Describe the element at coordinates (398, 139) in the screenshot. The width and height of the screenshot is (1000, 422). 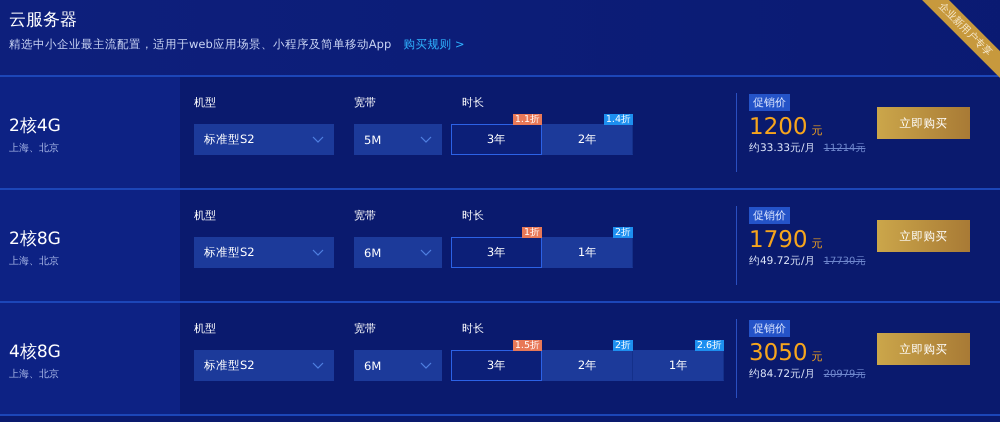
I see `bandwidth-dropdown: 5M` at that location.